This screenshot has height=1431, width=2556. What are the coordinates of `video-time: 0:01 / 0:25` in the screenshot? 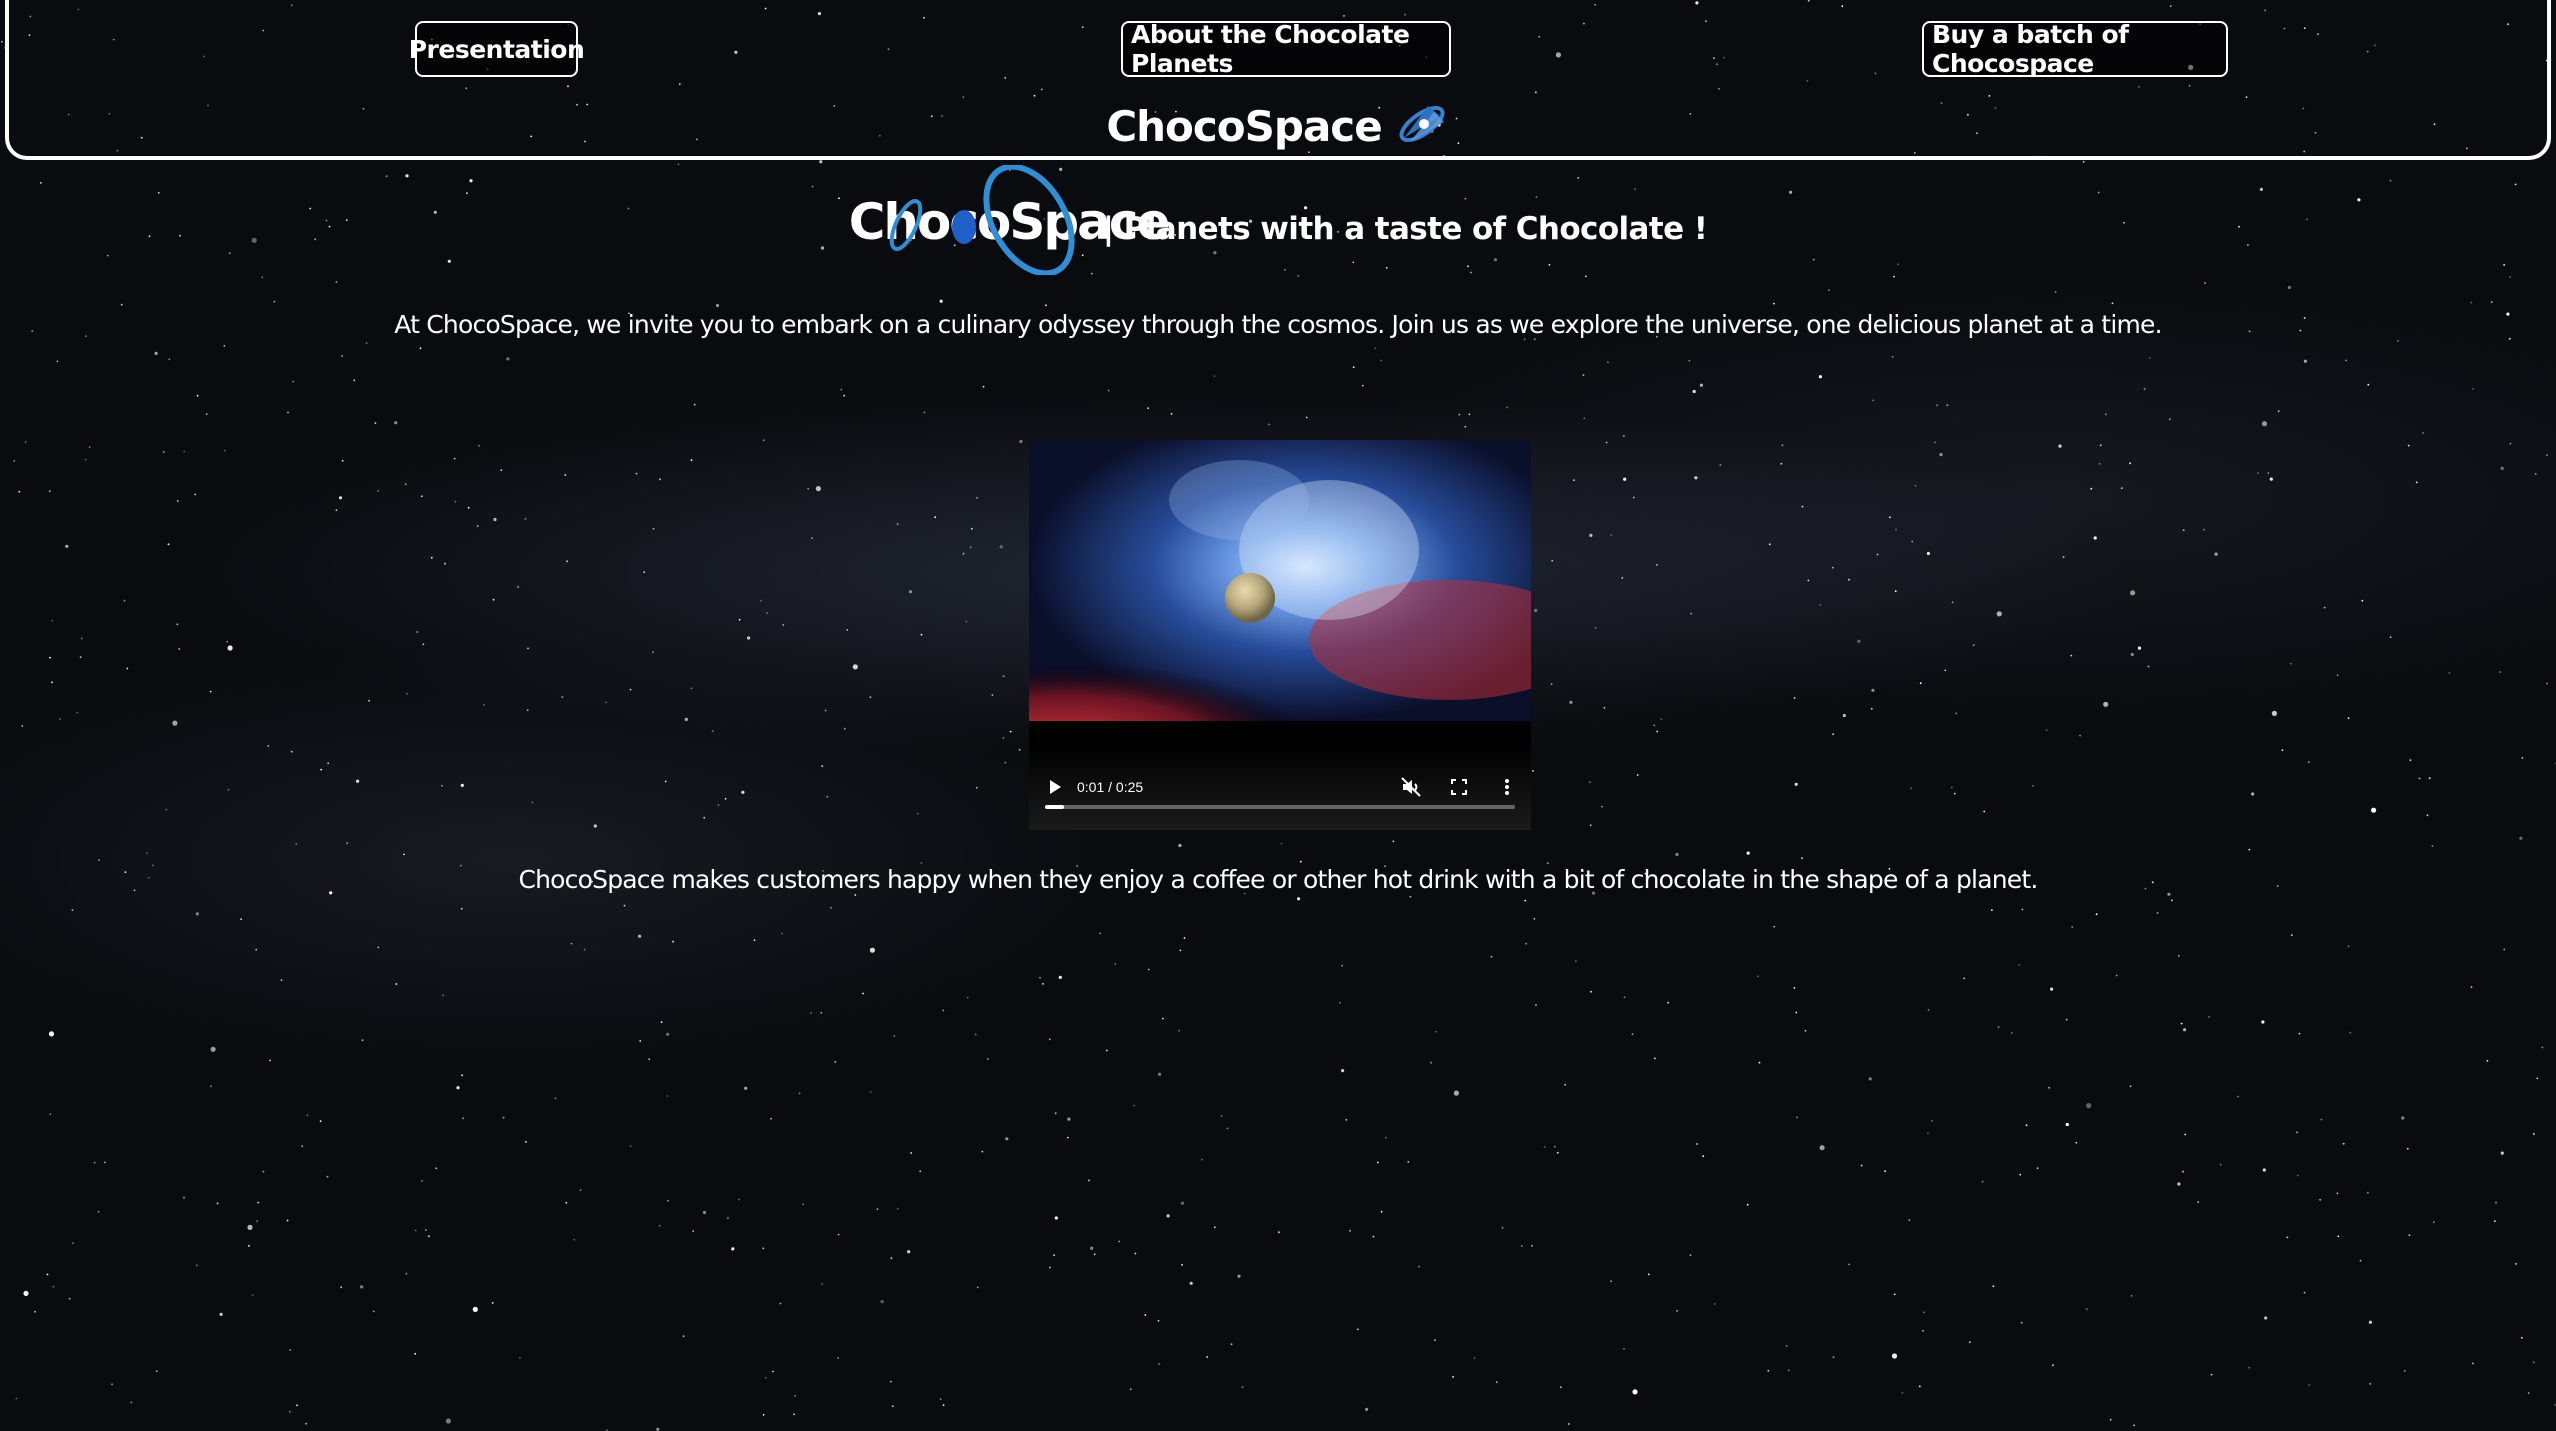 It's located at (1110, 787).